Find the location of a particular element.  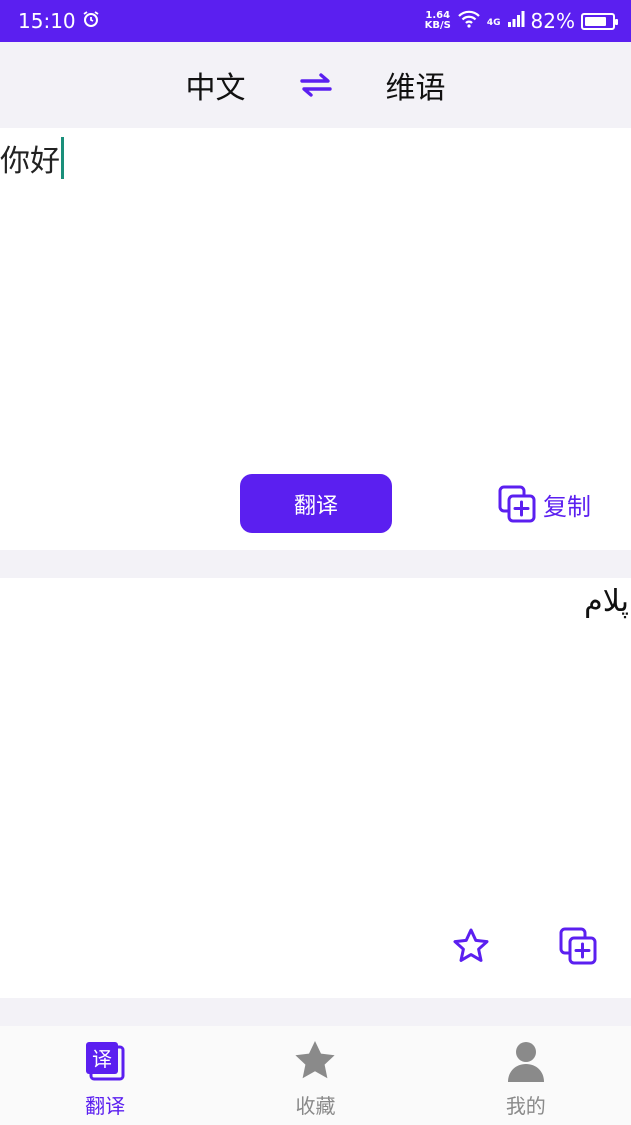

source-text-input: 你好 is located at coordinates (32, 158).